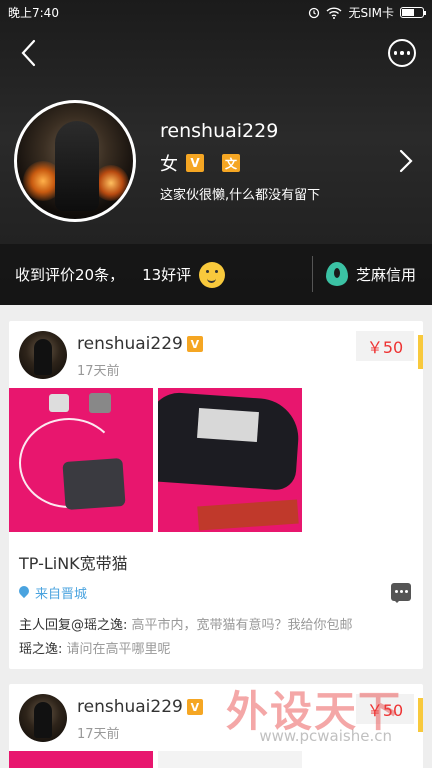 The height and width of the screenshot is (768, 432). What do you see at coordinates (169, 164) in the screenshot?
I see `gender-label: 女` at bounding box center [169, 164].